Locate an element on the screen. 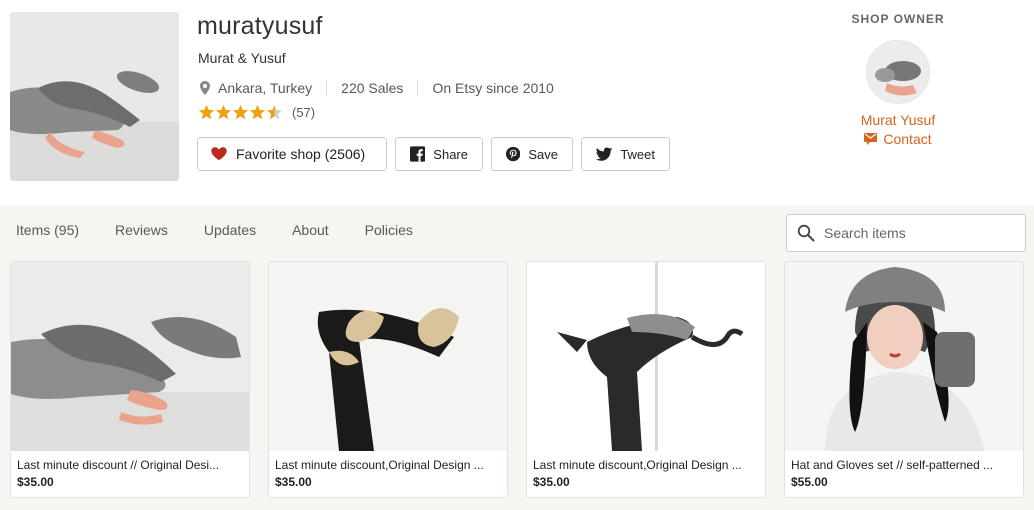 The image size is (1034, 510). save-button: Save is located at coordinates (532, 154).